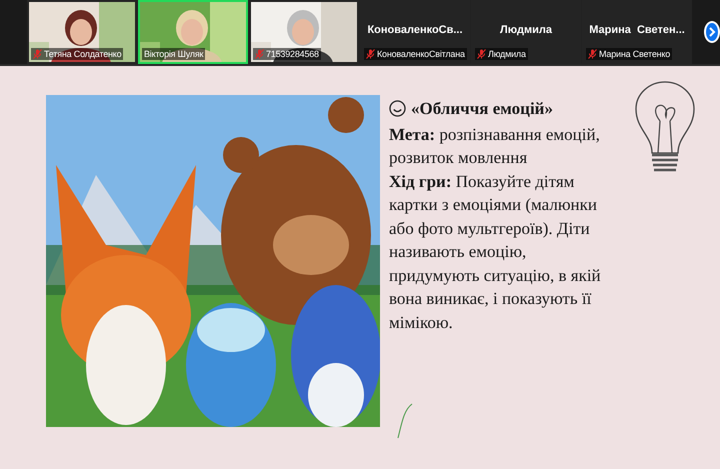 This screenshot has width=720, height=469. I want to click on participant-label: Людмила, so click(501, 54).